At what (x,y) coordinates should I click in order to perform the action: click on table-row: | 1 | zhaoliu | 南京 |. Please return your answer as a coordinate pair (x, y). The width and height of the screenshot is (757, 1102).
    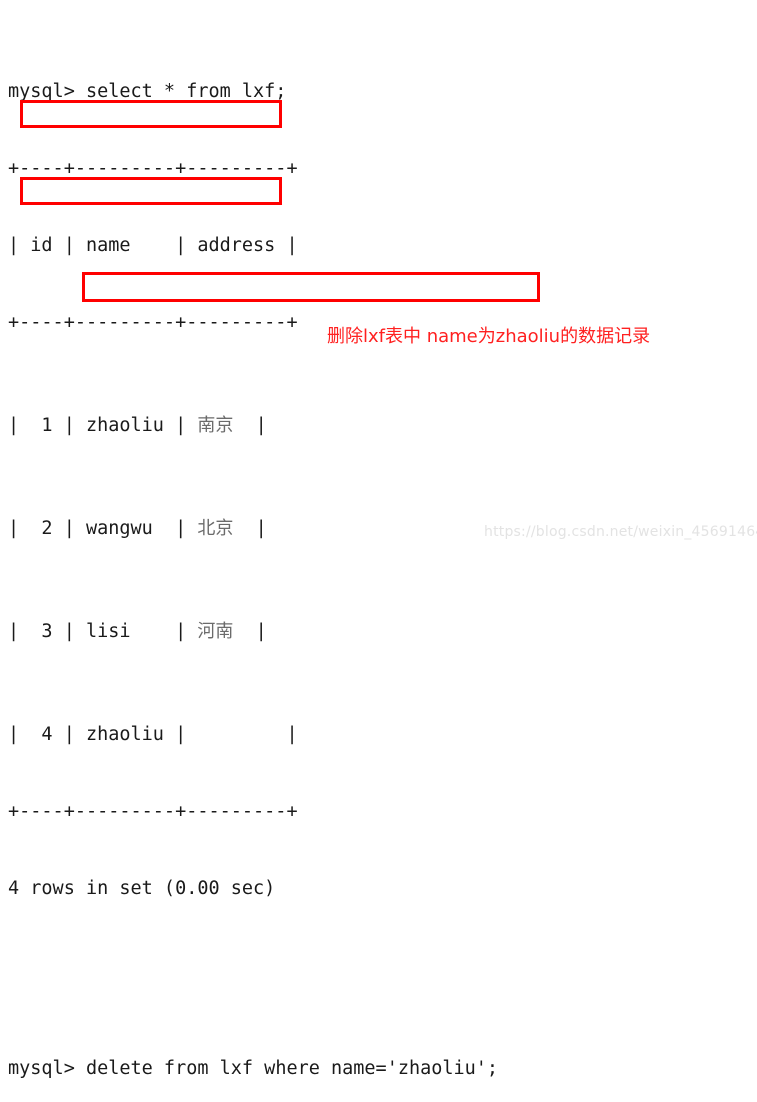
    Looking at the image, I should click on (253, 426).